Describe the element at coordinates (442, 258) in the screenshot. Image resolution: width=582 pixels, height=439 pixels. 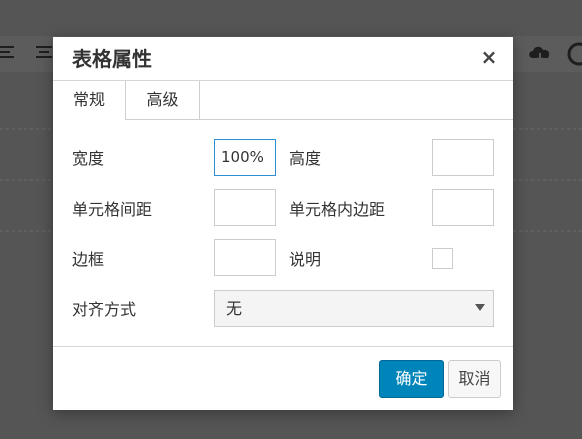
I see `caption-checkbox` at that location.